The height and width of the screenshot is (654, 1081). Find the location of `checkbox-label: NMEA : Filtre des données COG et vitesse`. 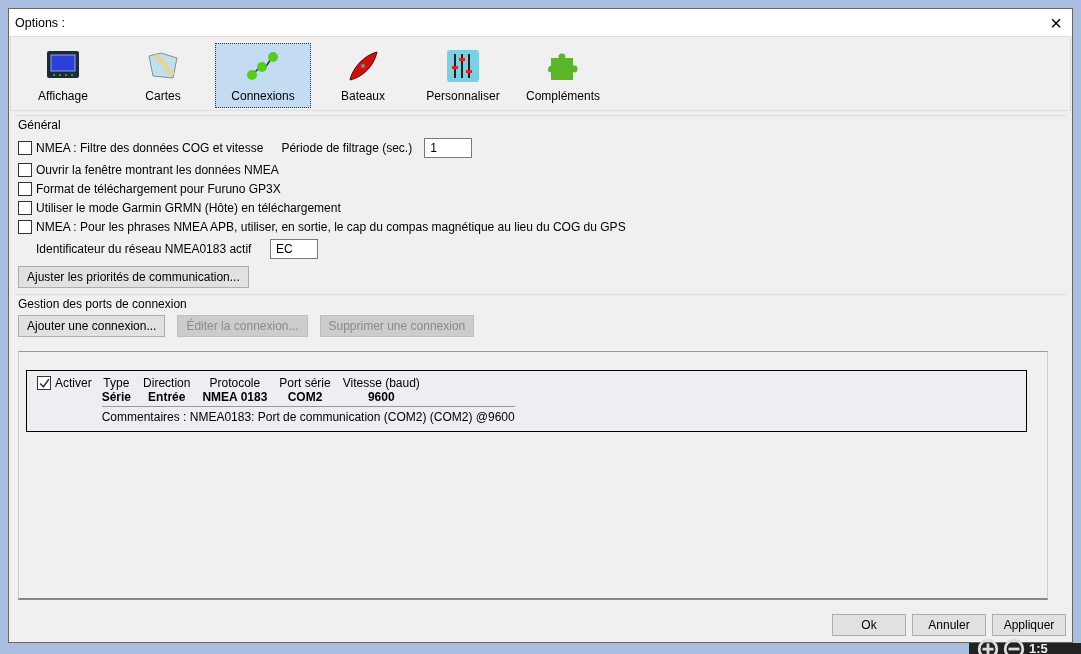

checkbox-label: NMEA : Filtre des données COG et vitesse is located at coordinates (150, 148).